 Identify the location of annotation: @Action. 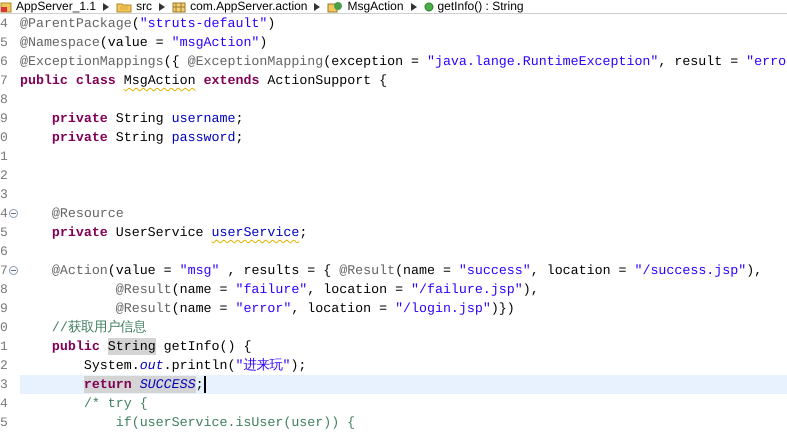
(80, 270).